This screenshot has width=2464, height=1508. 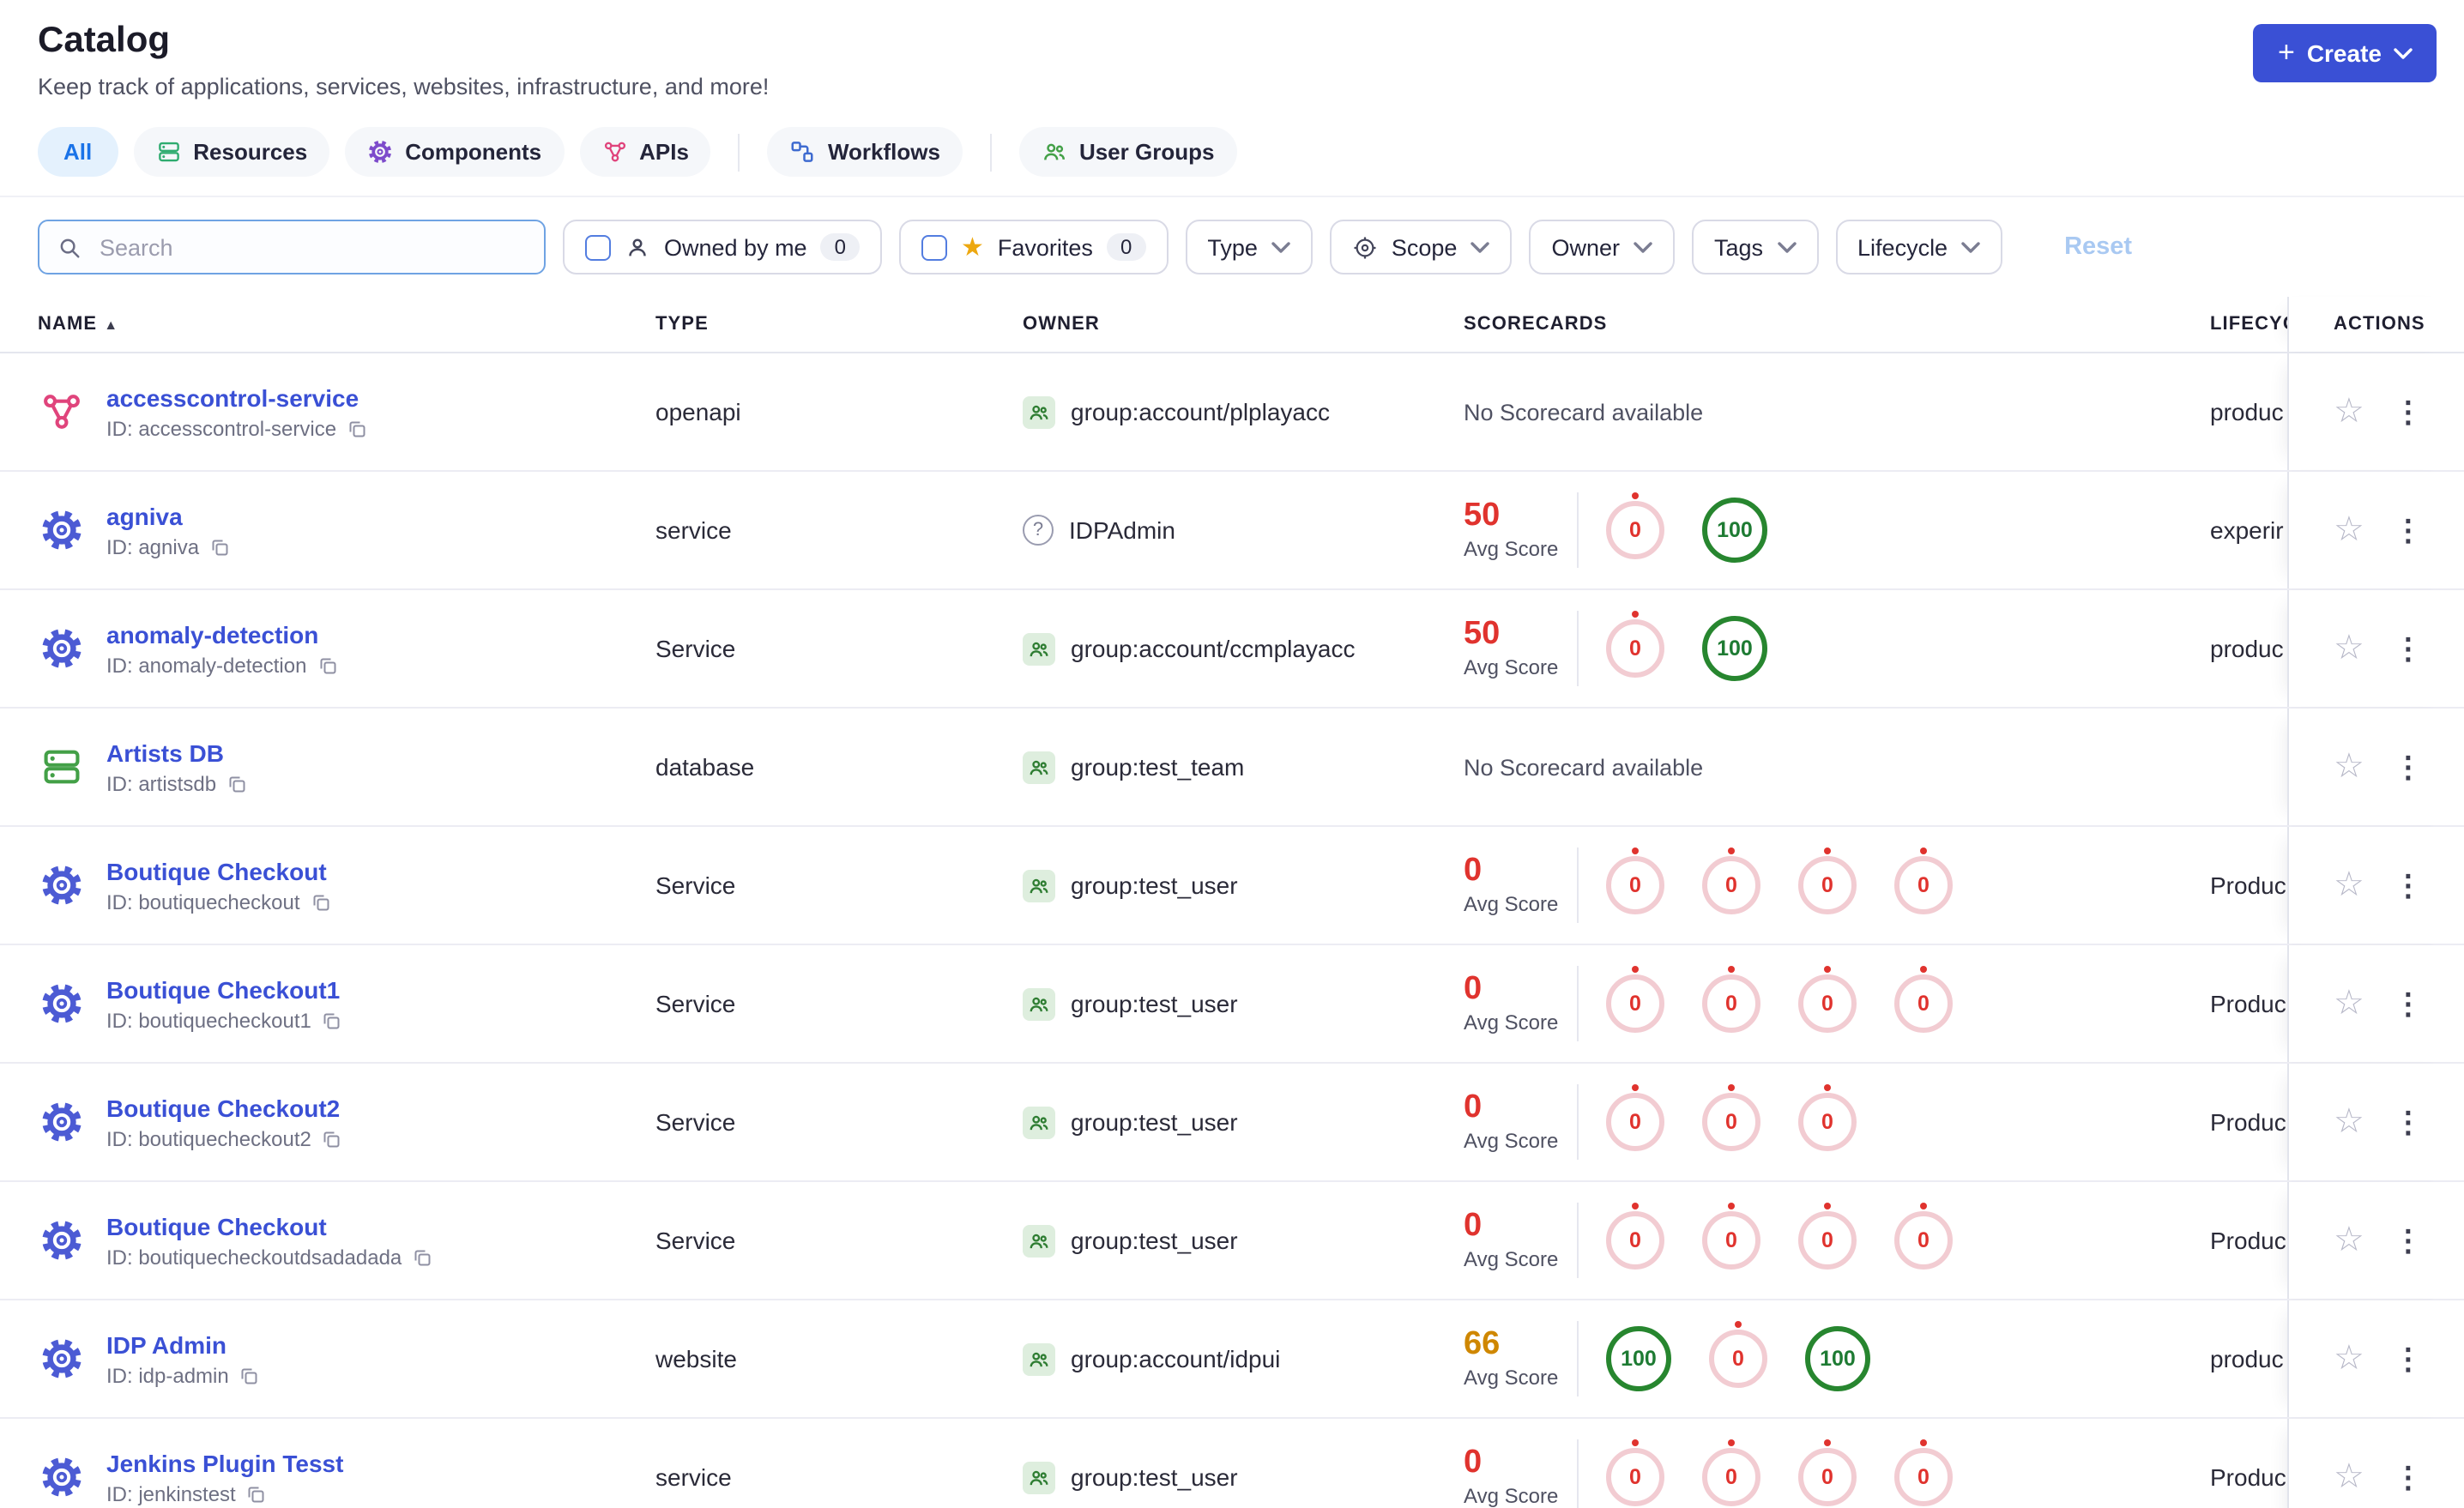 I want to click on tab-resources-label: Resources, so click(x=250, y=152).